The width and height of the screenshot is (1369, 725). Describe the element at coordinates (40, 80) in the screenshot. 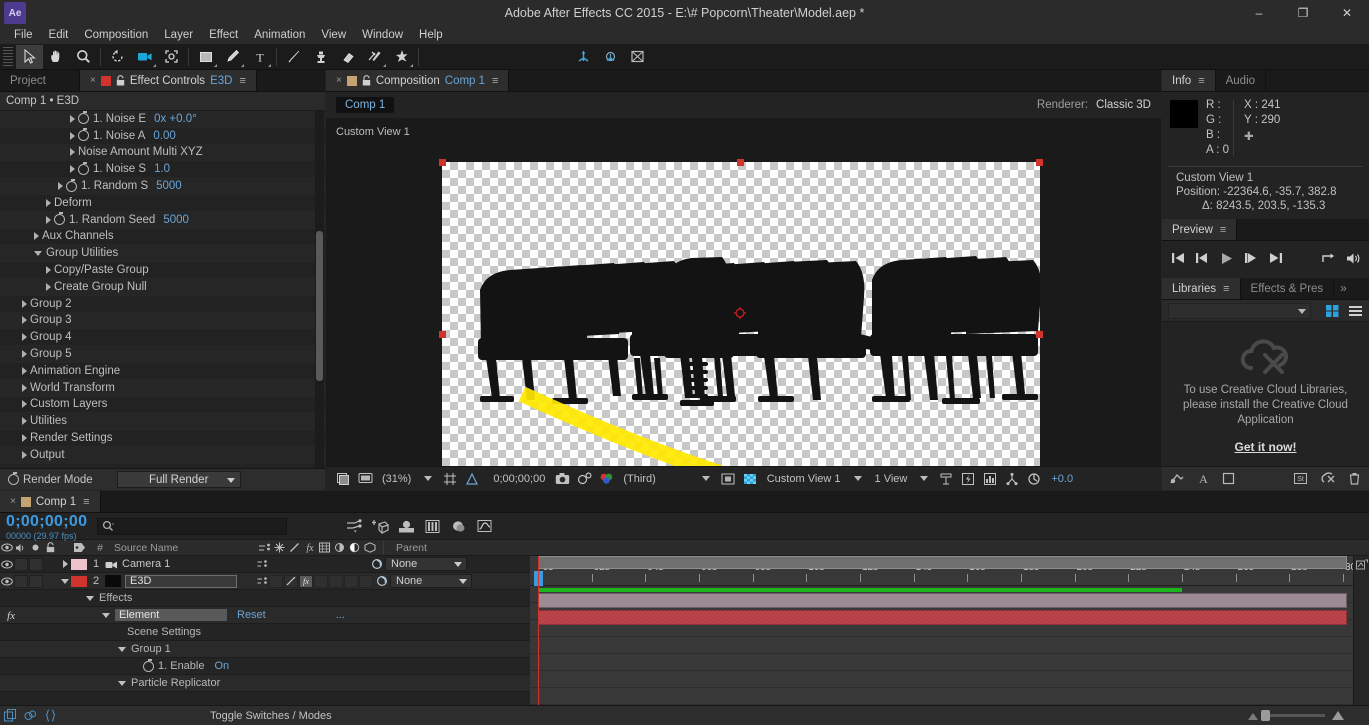

I see `tab-project: Project` at that location.